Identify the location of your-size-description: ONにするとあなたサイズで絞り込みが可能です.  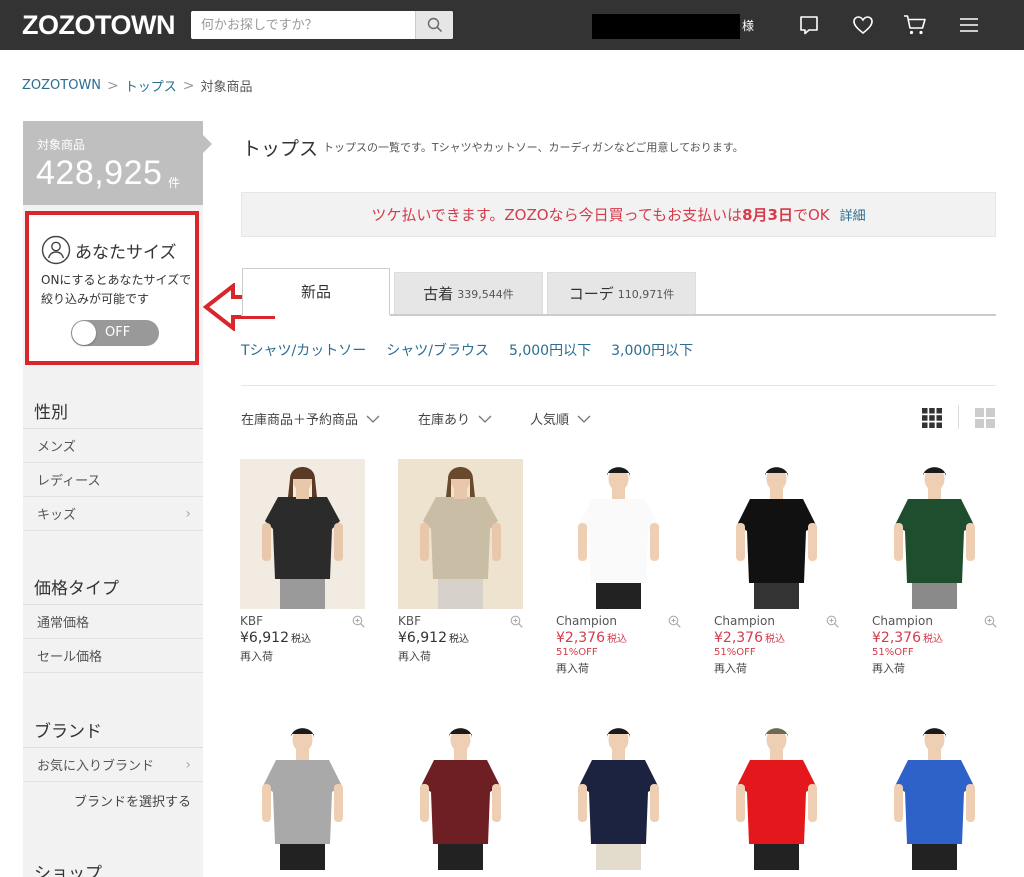
(116, 289).